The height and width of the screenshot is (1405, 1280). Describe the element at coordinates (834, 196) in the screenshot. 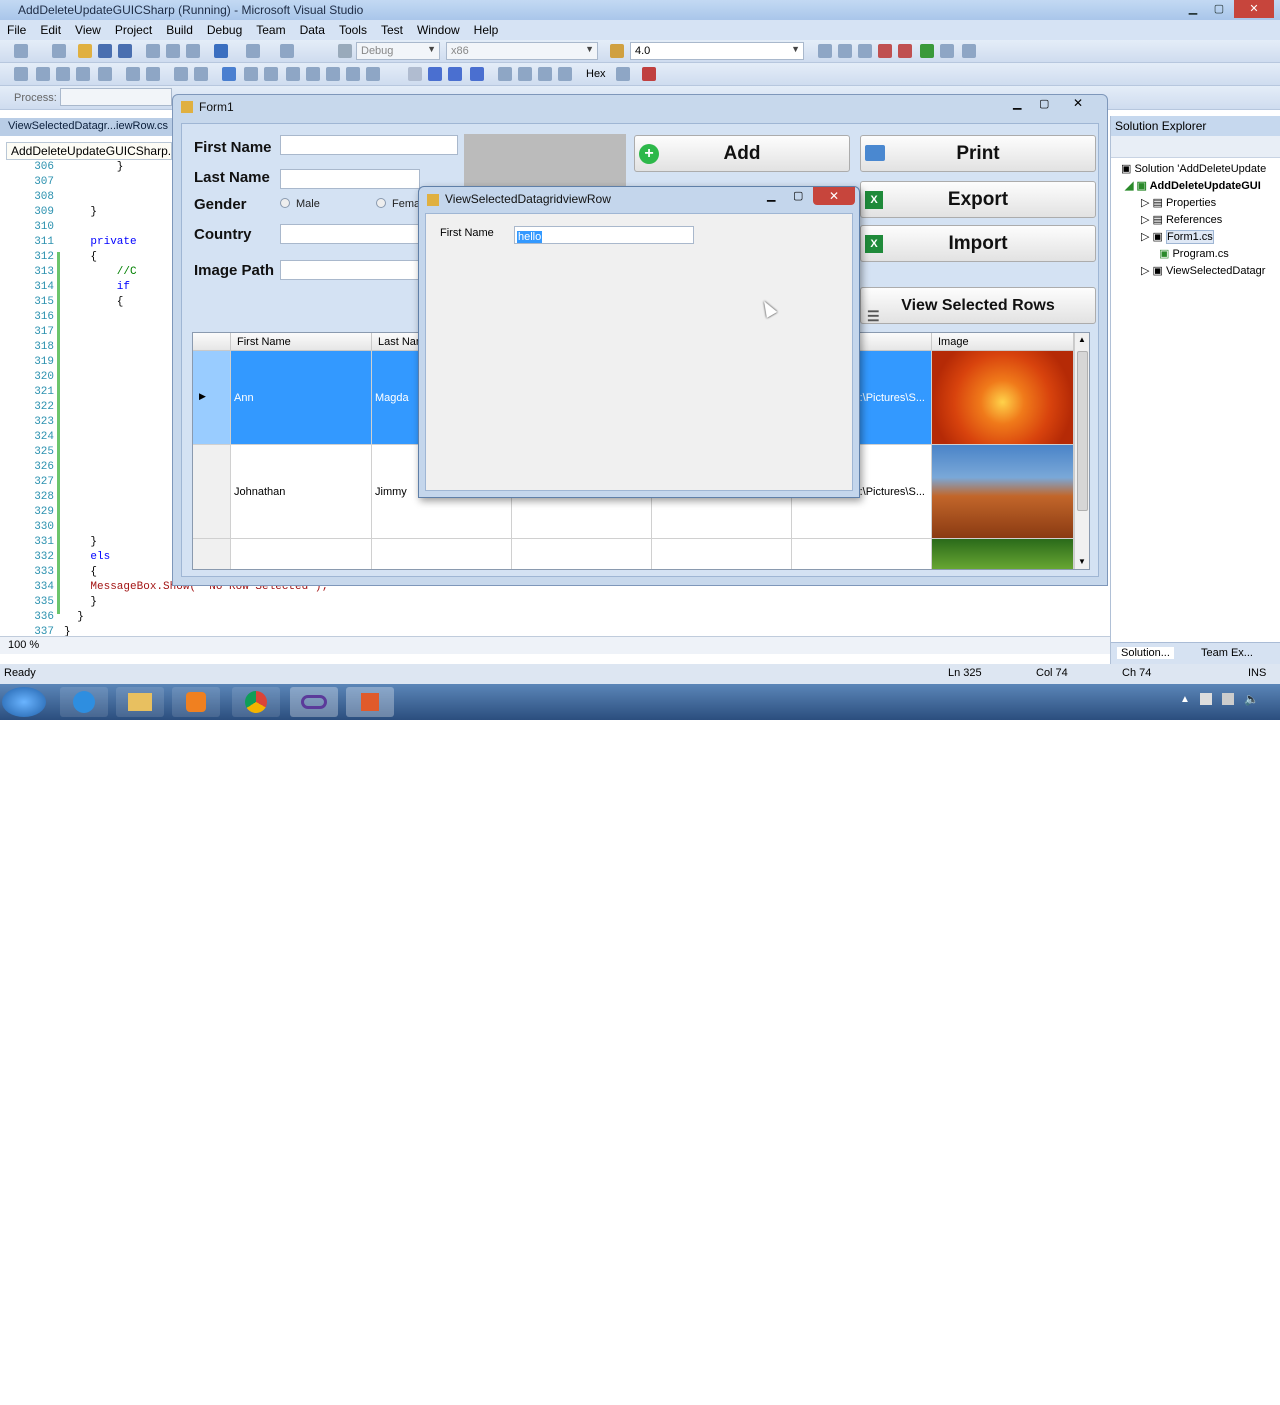

I see `dialog-close-button: ✕` at that location.